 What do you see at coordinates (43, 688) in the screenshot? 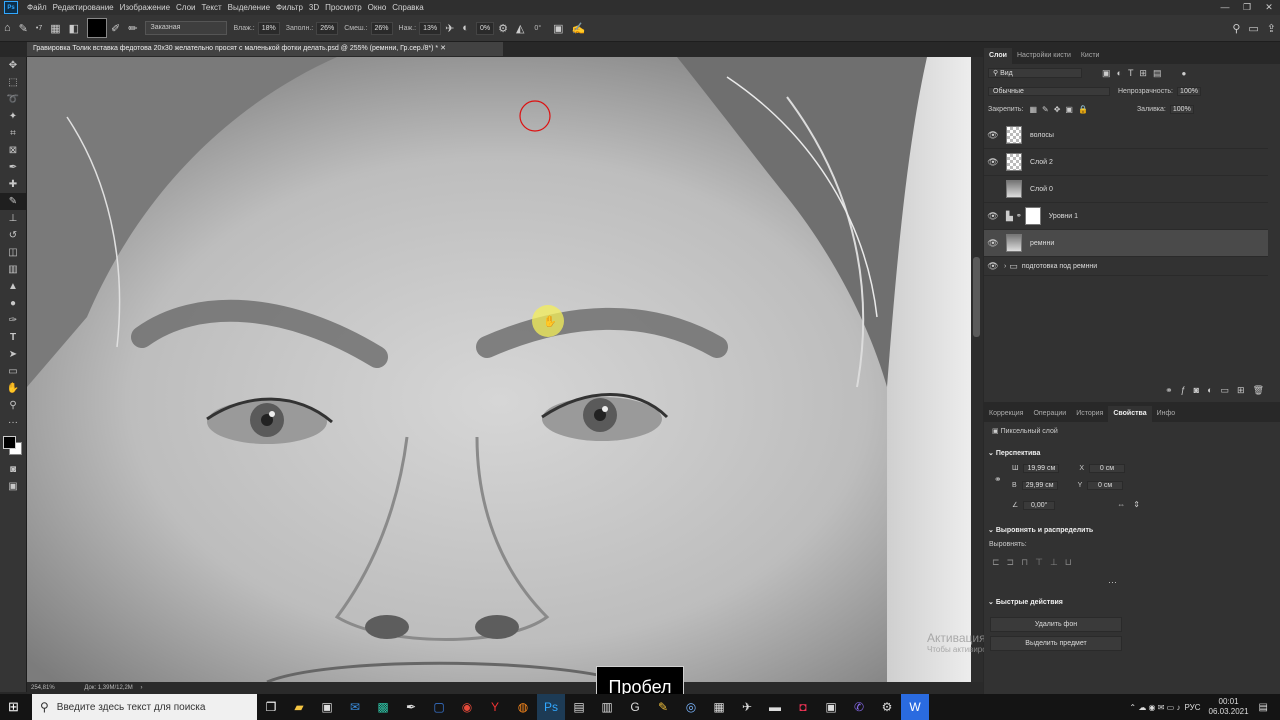
I see `zoom-level: 254,81%` at bounding box center [43, 688].